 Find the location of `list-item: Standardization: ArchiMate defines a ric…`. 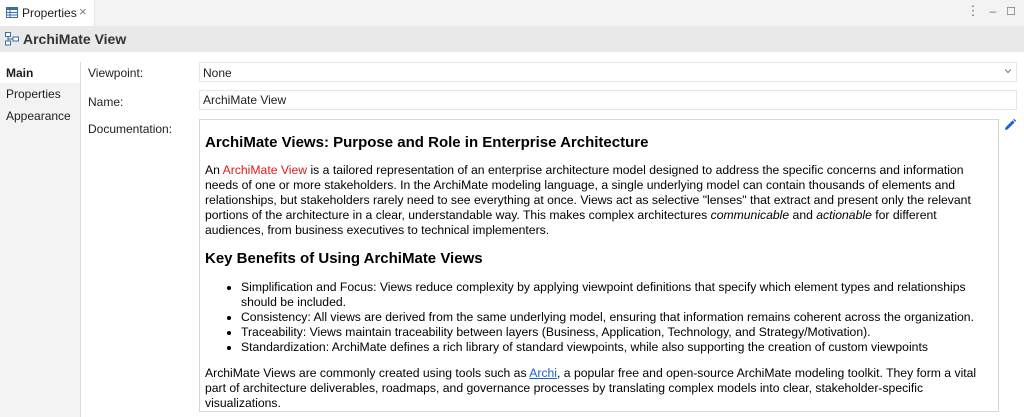

list-item: Standardization: ArchiMate defines a ric… is located at coordinates (613, 347).